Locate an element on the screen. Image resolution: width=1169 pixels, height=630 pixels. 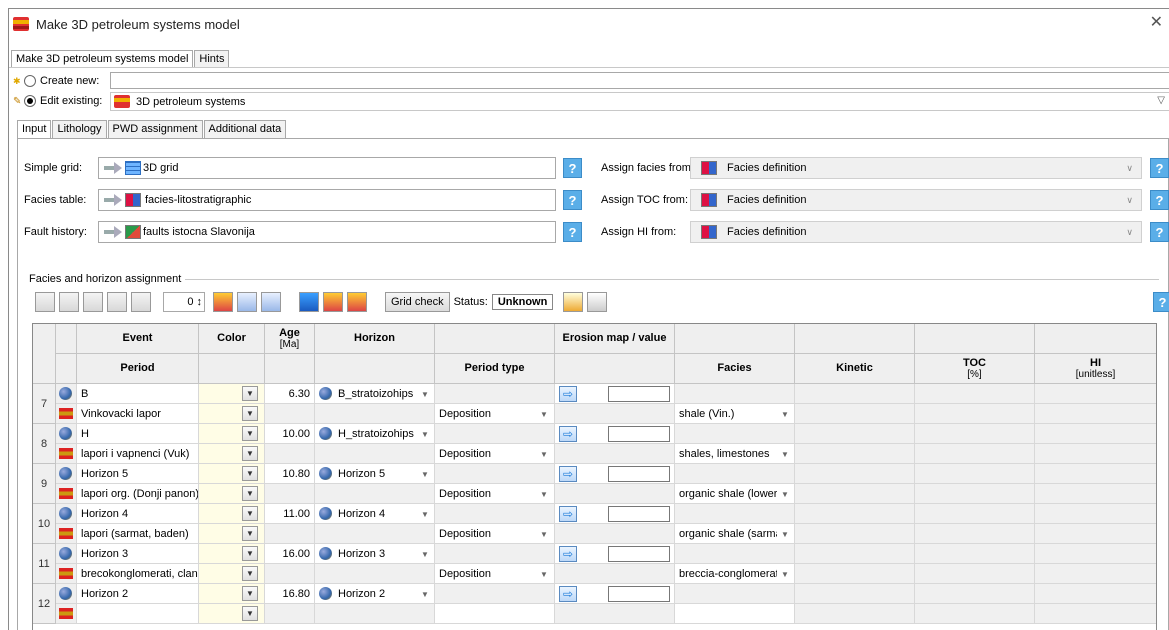
horizon-cell: Horizon 5 is located at coordinates (375, 474).